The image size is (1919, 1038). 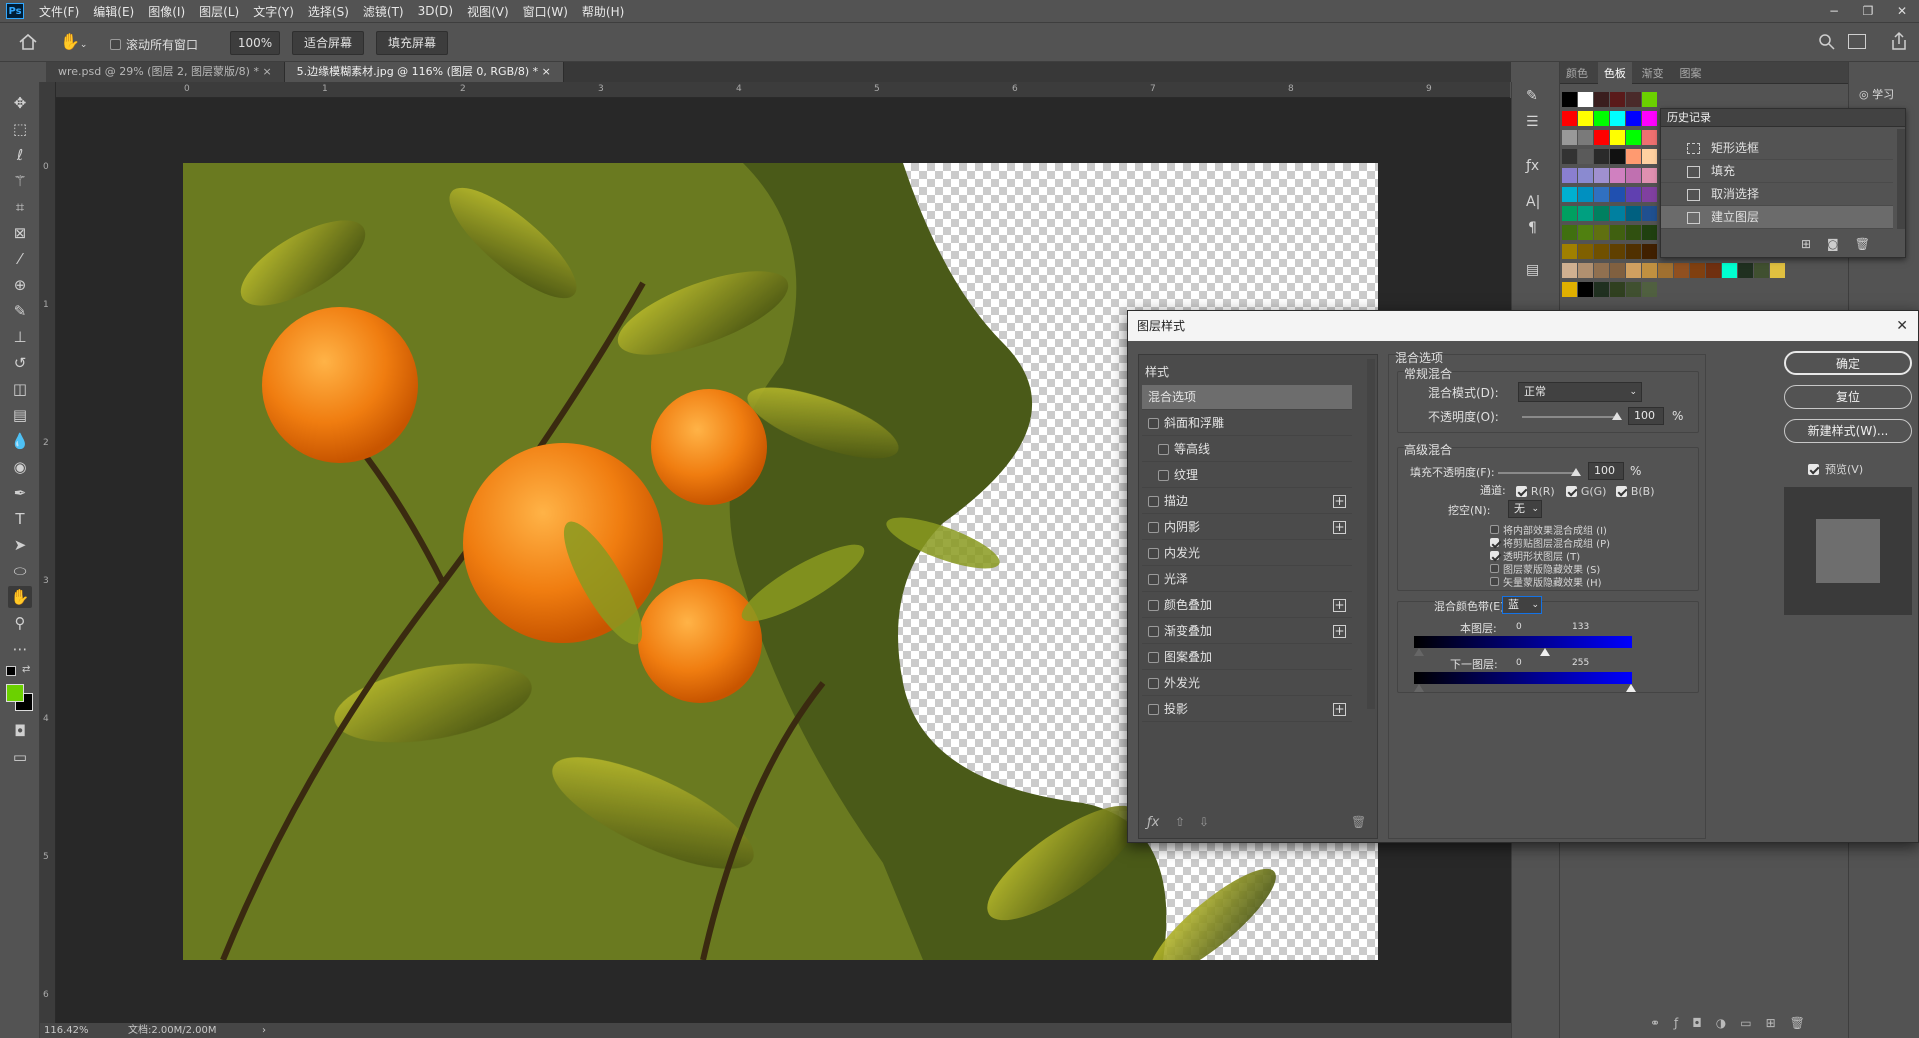 What do you see at coordinates (66, 1030) in the screenshot?
I see `zoom-level: 116.42%` at bounding box center [66, 1030].